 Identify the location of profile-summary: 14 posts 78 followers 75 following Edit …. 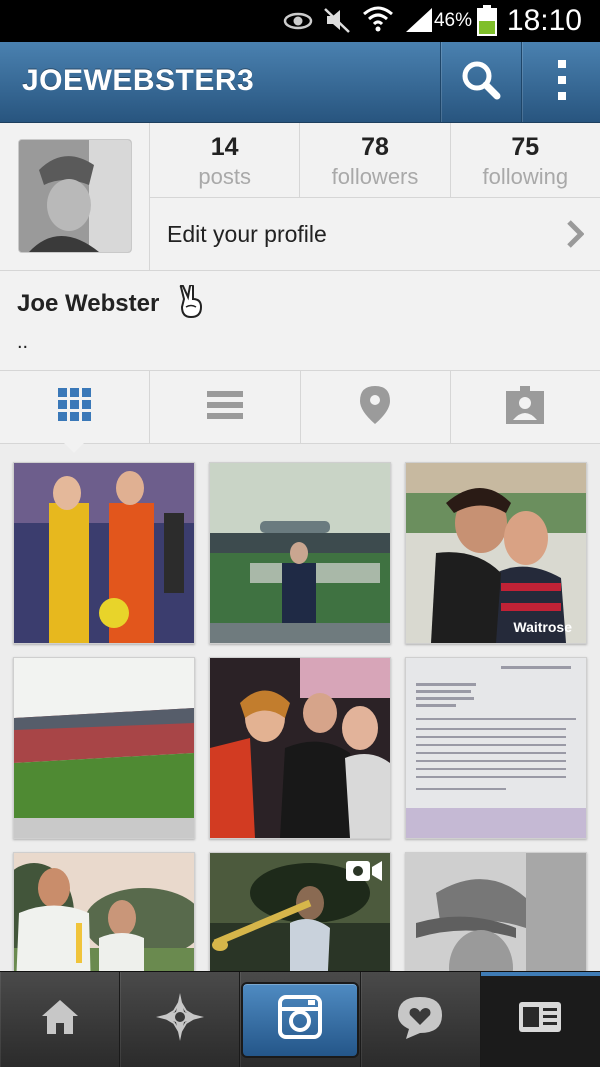
(300, 197).